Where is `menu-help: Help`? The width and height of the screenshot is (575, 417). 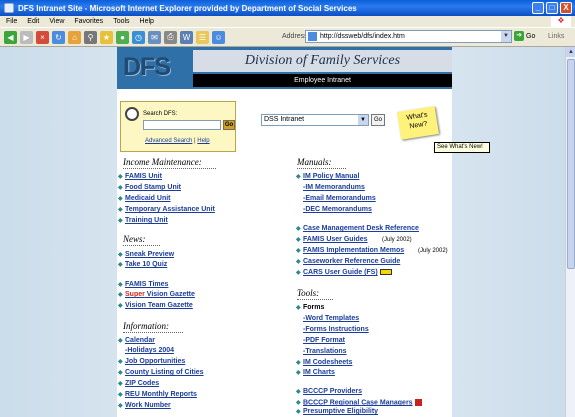
menu-help: Help is located at coordinates (147, 21).